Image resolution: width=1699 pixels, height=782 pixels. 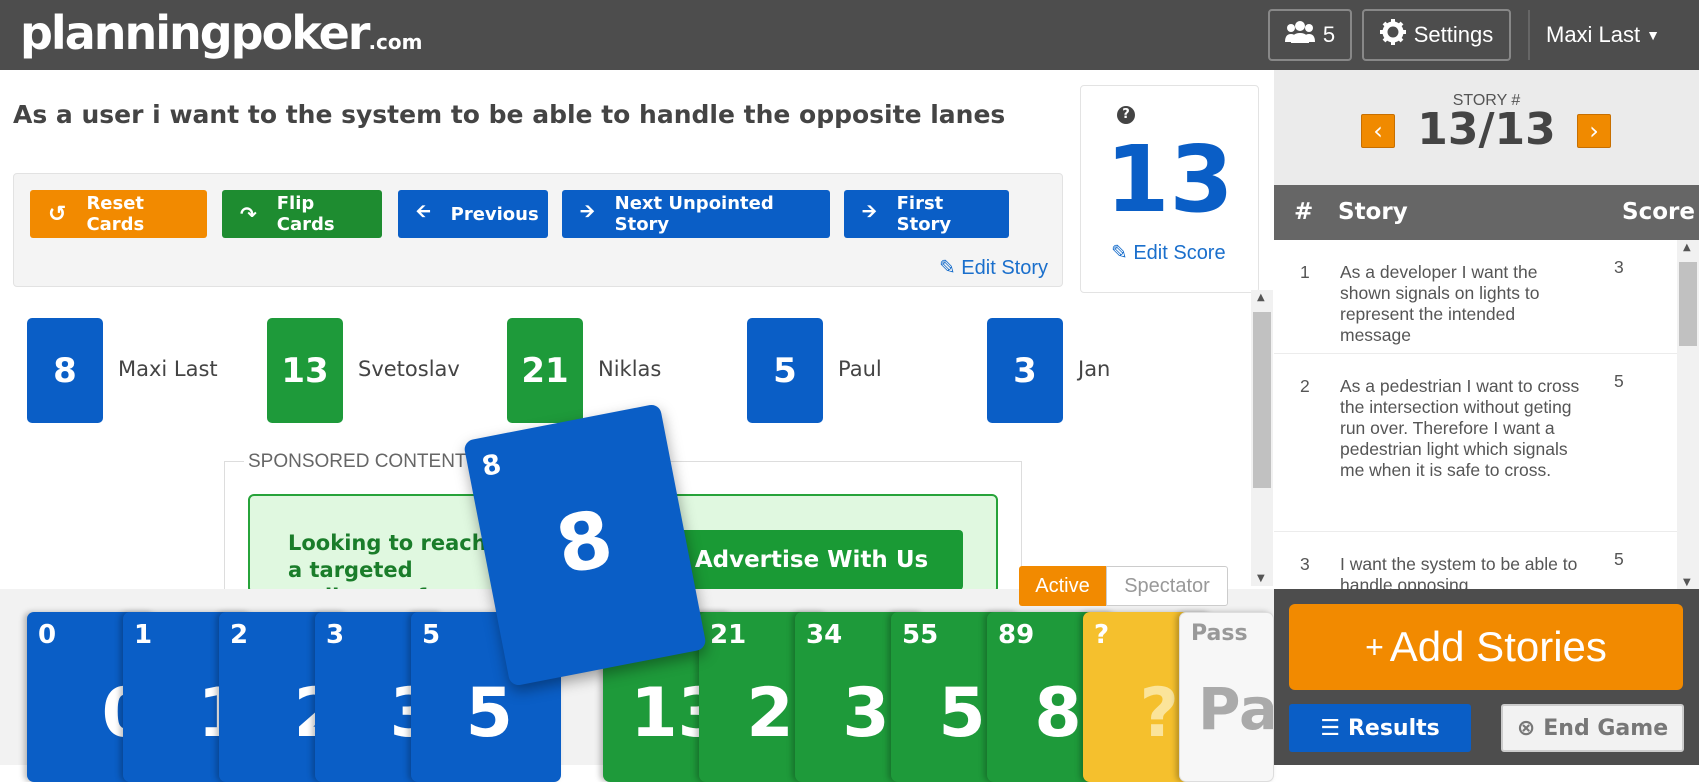 What do you see at coordinates (248, 214) in the screenshot?
I see `redo-icon: ↷` at bounding box center [248, 214].